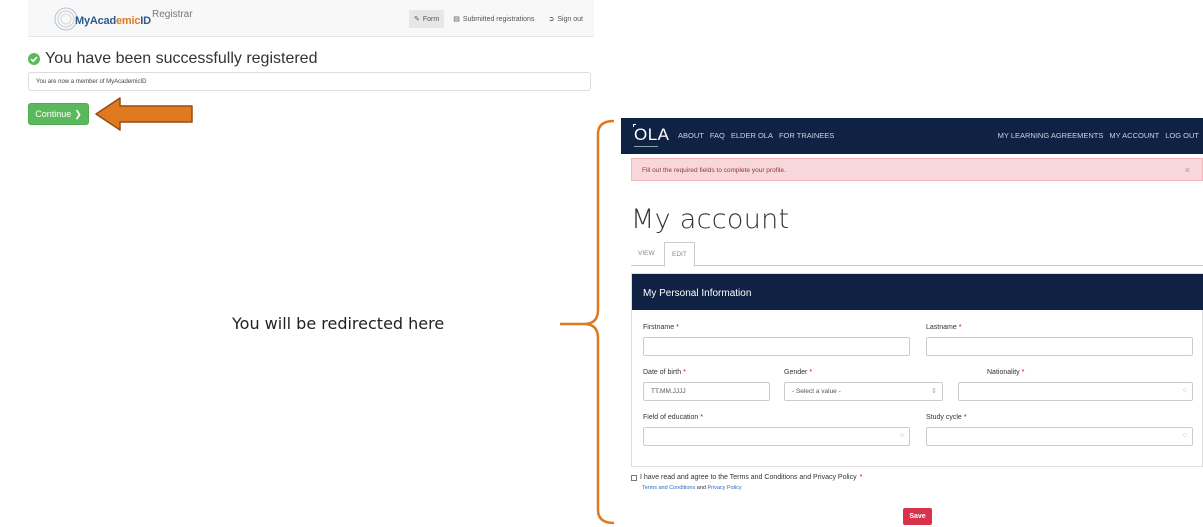 The height and width of the screenshot is (527, 1203). What do you see at coordinates (673, 417) in the screenshot?
I see `field-of-education-label: Field of education *` at bounding box center [673, 417].